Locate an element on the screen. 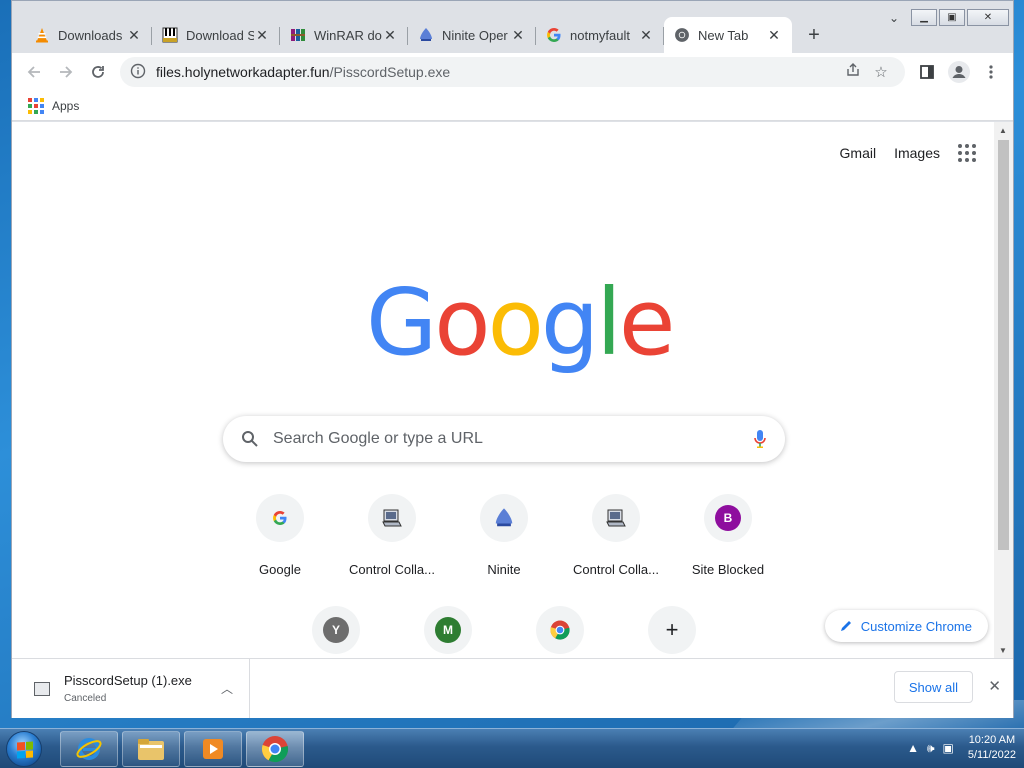 This screenshot has height=768, width=1024. clock-date: 5/11/2022 is located at coordinates (991, 755).